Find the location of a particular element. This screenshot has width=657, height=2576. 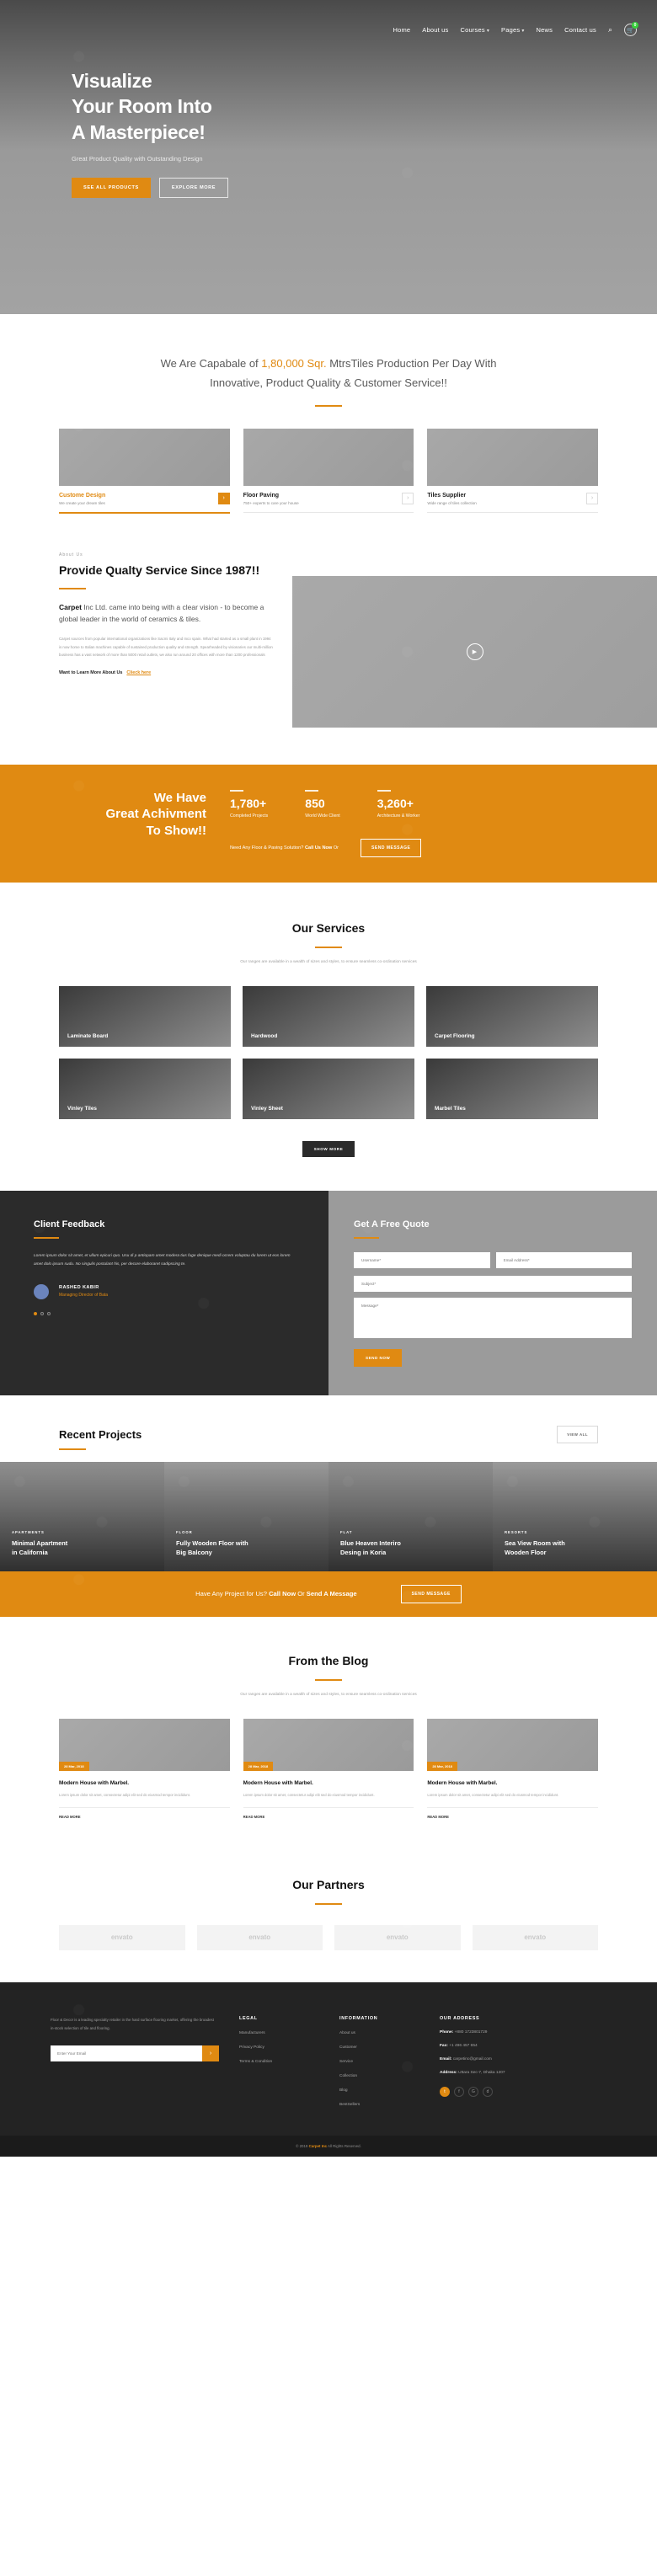

project-card: FLAT Blue Heaven Interiro Desing in Koria is located at coordinates (410, 1516).